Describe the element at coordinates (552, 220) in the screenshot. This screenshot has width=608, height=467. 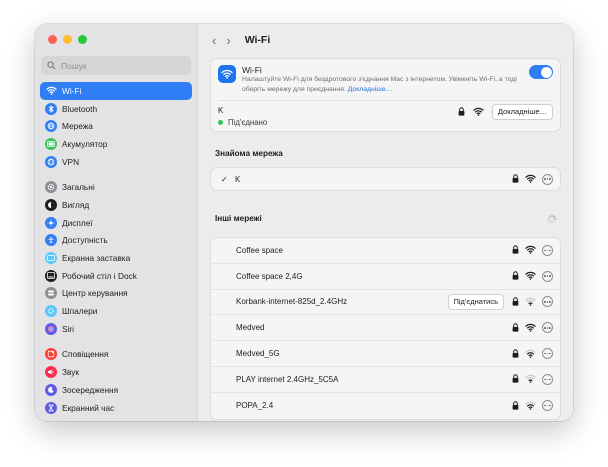
I see `loading-spinner-icon` at that location.